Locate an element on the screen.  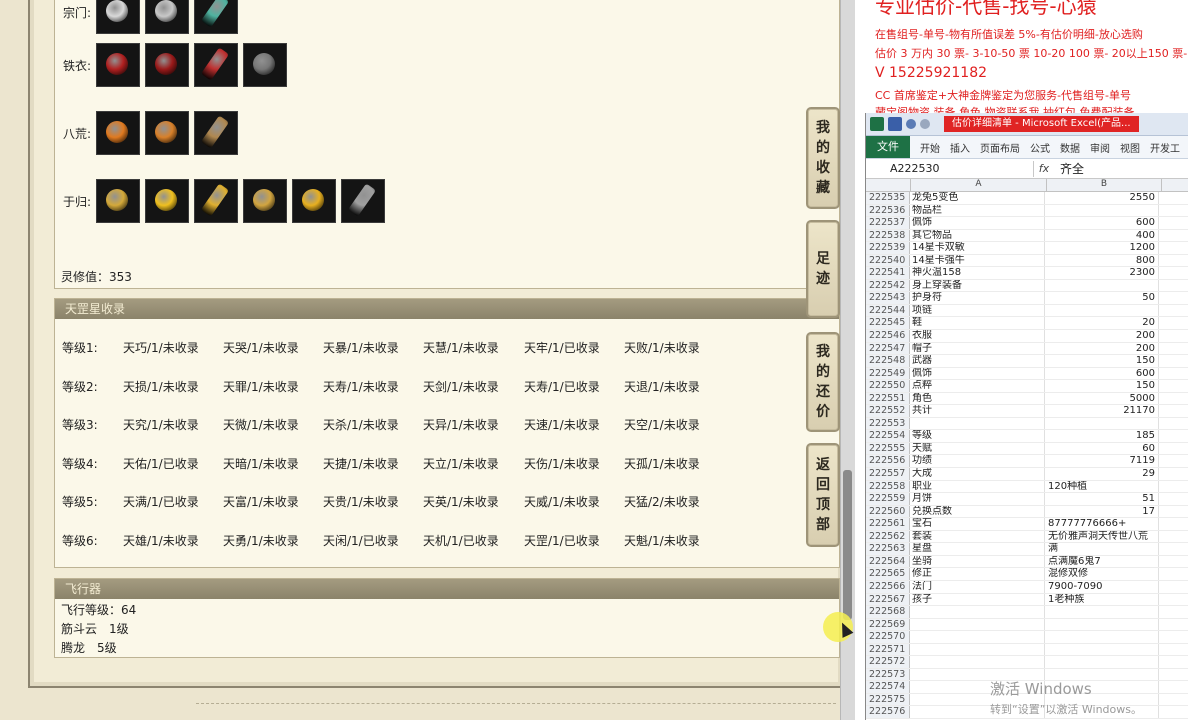
column-header-b: B is located at coordinates (1104, 185).